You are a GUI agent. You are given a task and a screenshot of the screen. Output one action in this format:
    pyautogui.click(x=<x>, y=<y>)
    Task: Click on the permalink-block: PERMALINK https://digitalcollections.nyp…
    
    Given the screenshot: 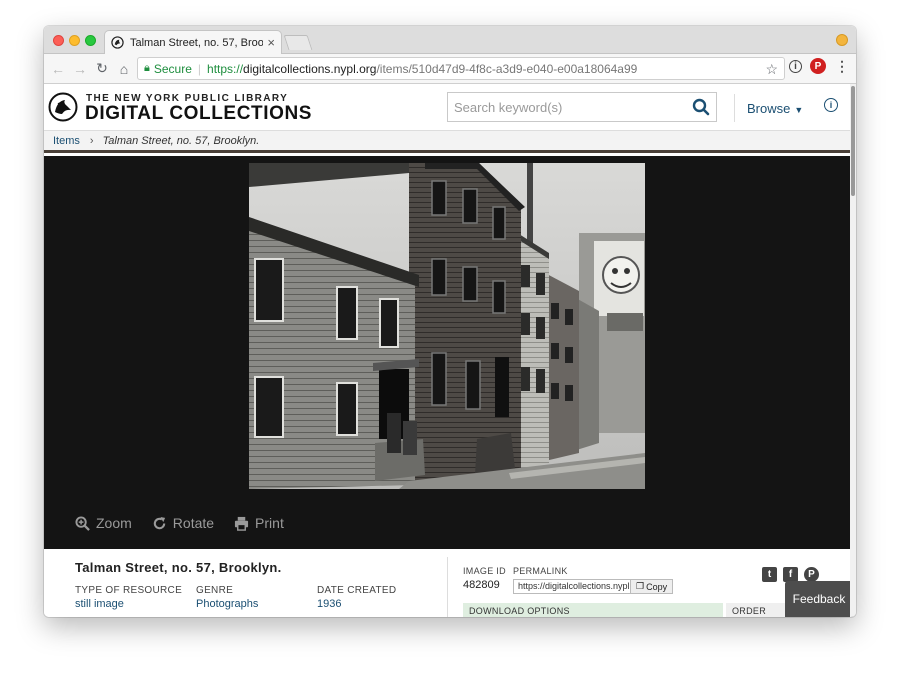 What is the action you would take?
    pyautogui.click(x=593, y=580)
    